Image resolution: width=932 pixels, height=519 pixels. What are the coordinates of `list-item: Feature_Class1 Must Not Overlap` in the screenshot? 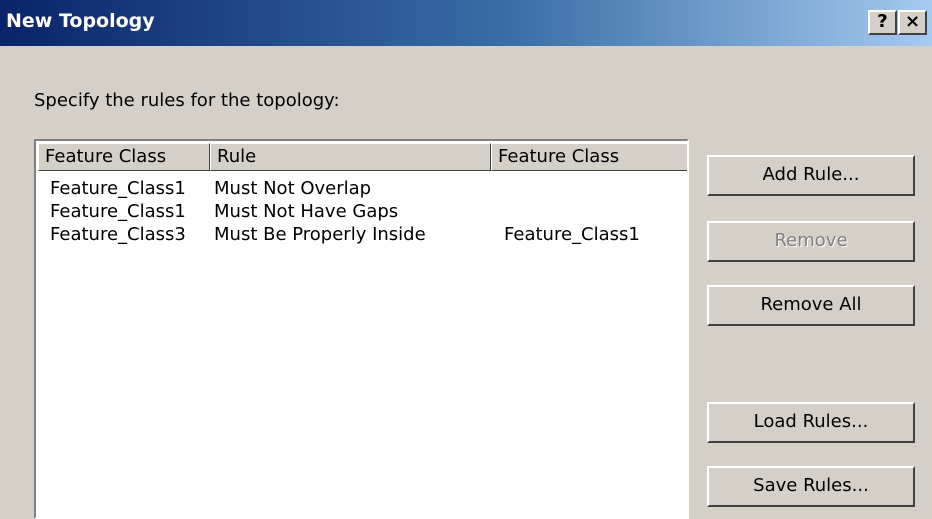 It's located at (362, 188).